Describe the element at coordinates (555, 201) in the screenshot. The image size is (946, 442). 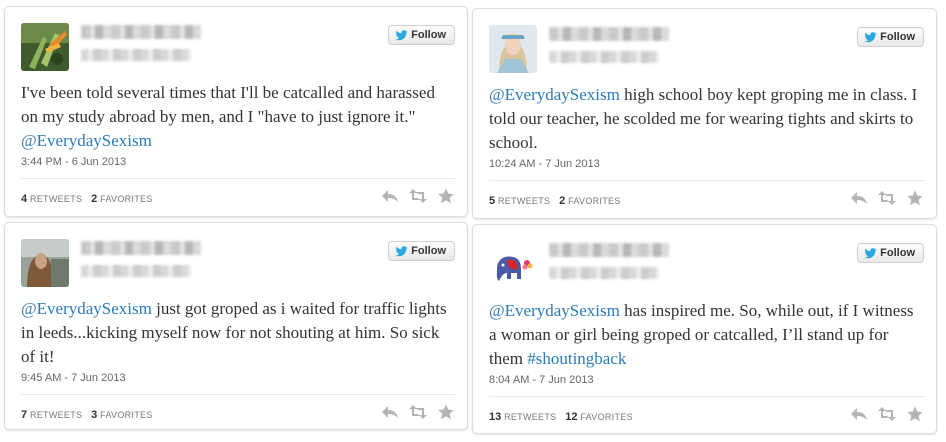
I see `tweet-stats: 5 RETWEETS 2 FAVORITES` at that location.